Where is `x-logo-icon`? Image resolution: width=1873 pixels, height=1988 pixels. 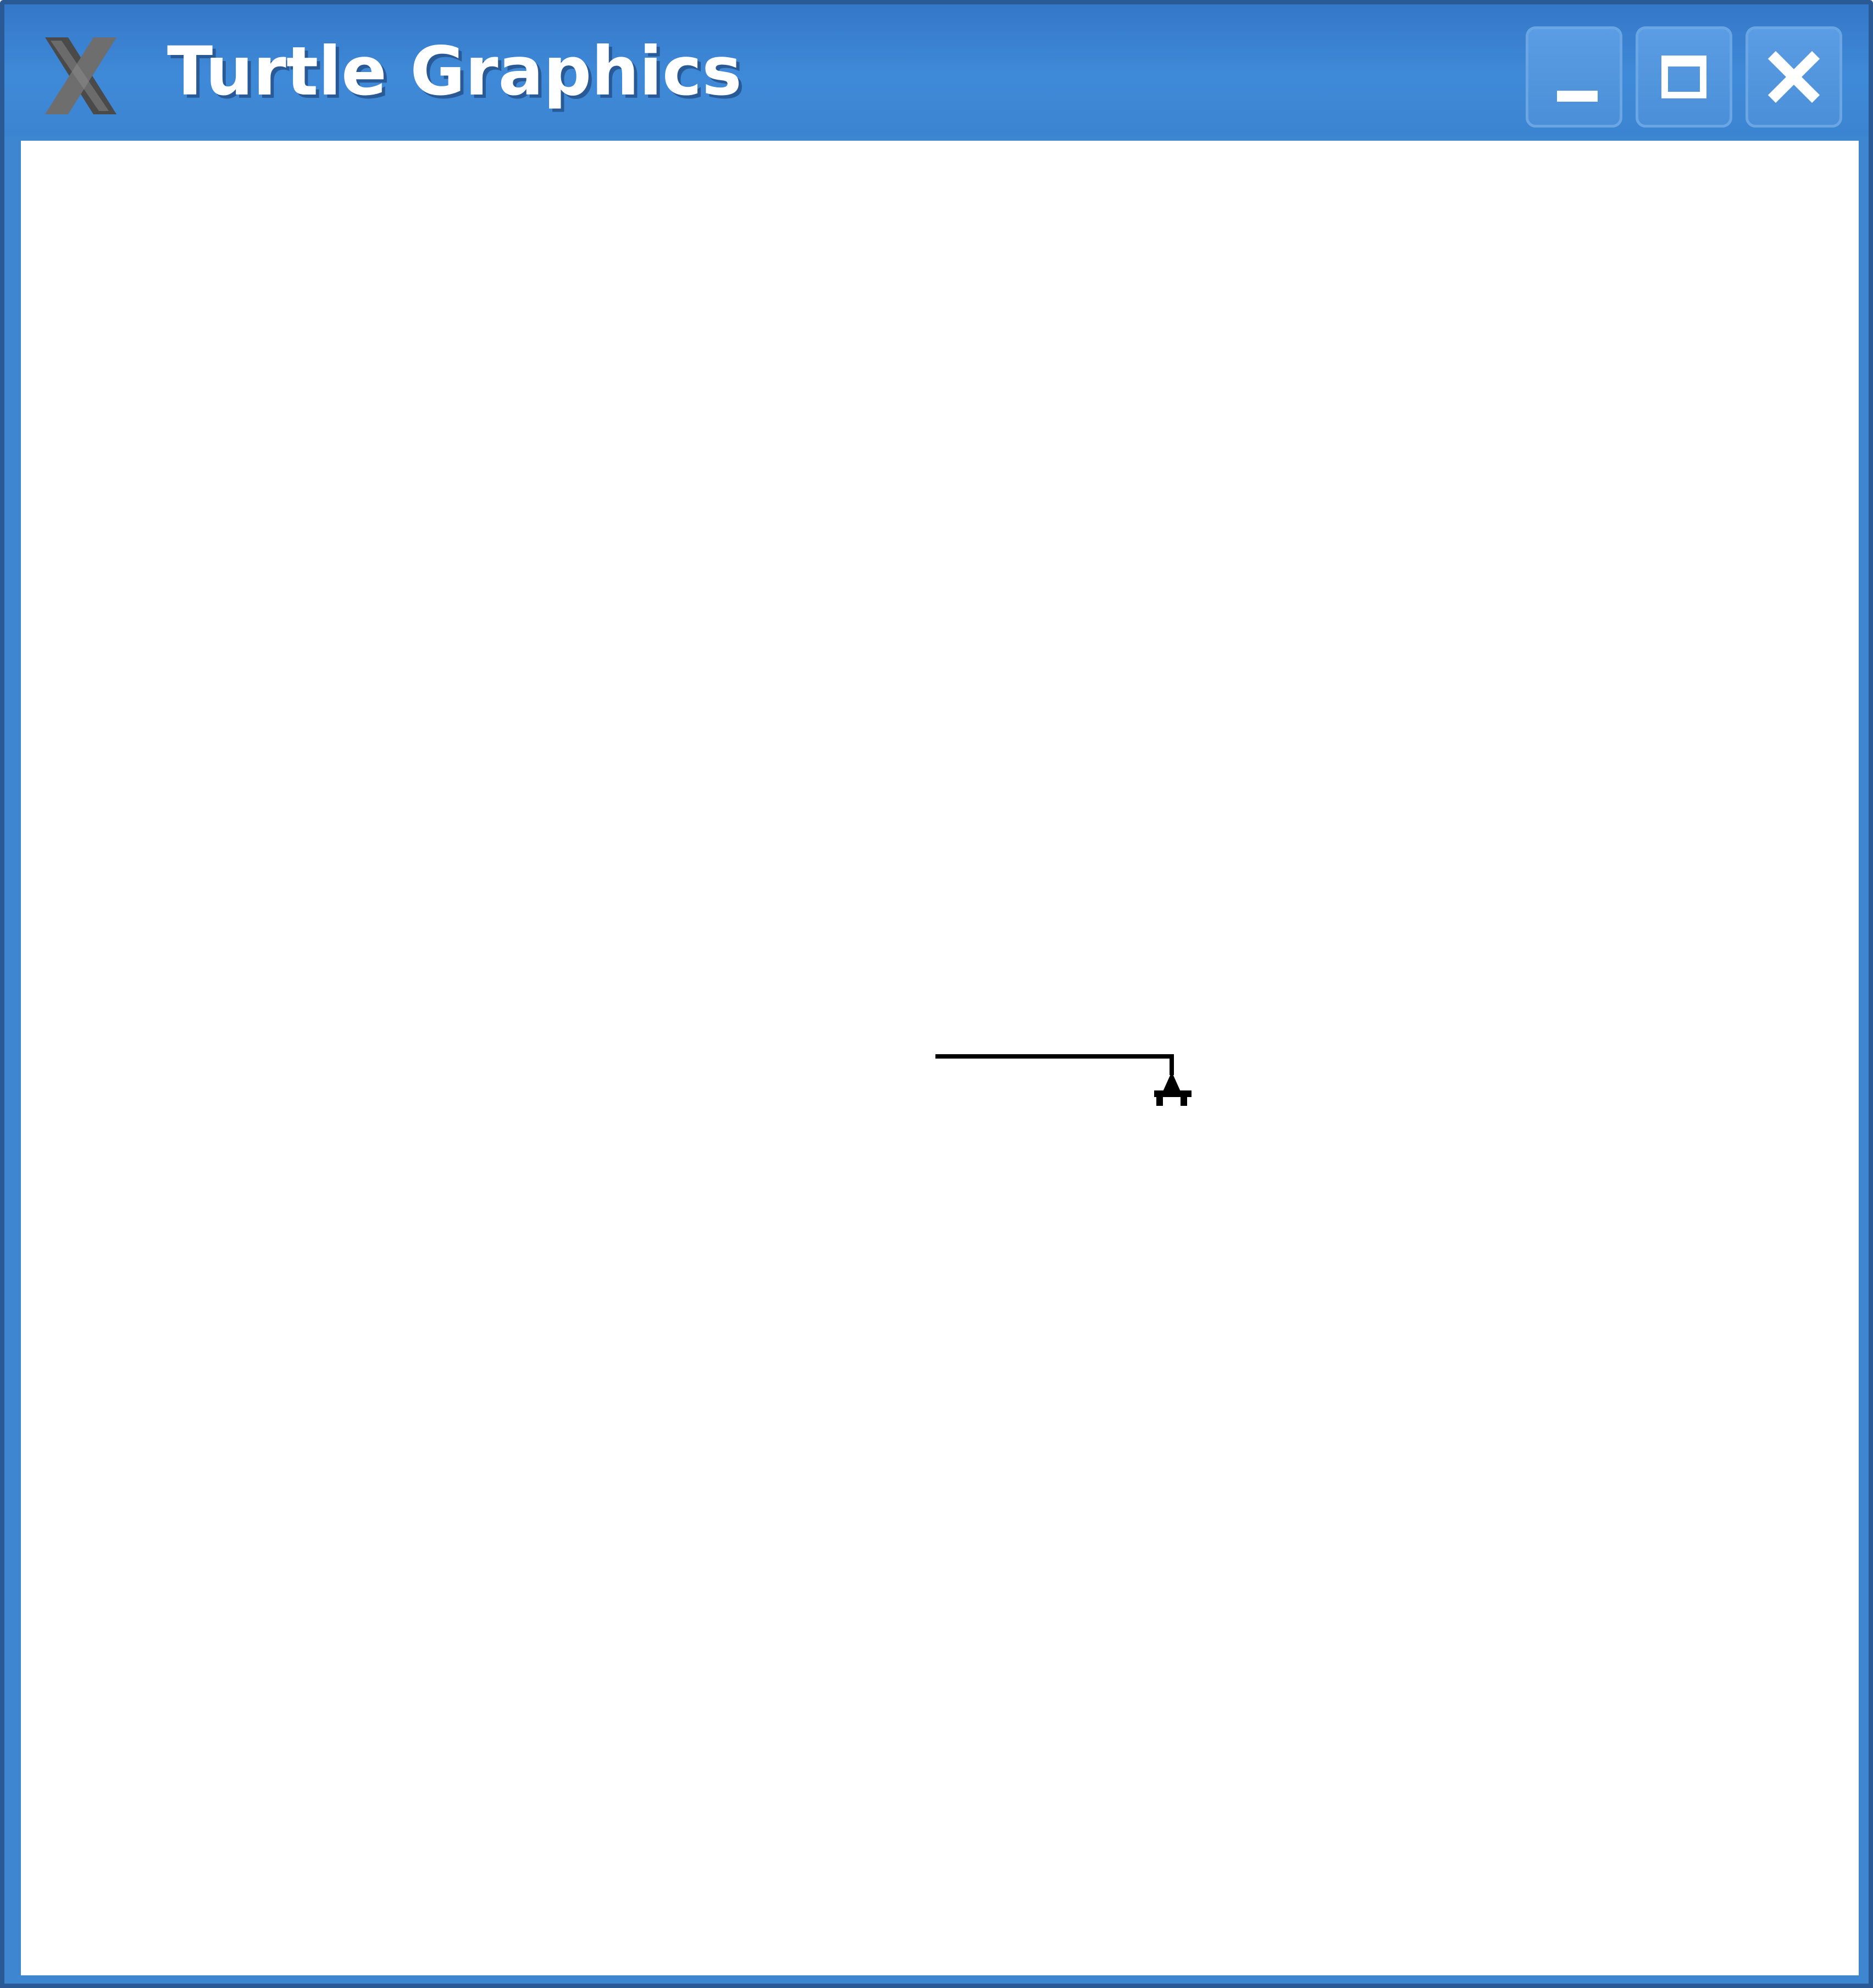 x-logo-icon is located at coordinates (81, 75).